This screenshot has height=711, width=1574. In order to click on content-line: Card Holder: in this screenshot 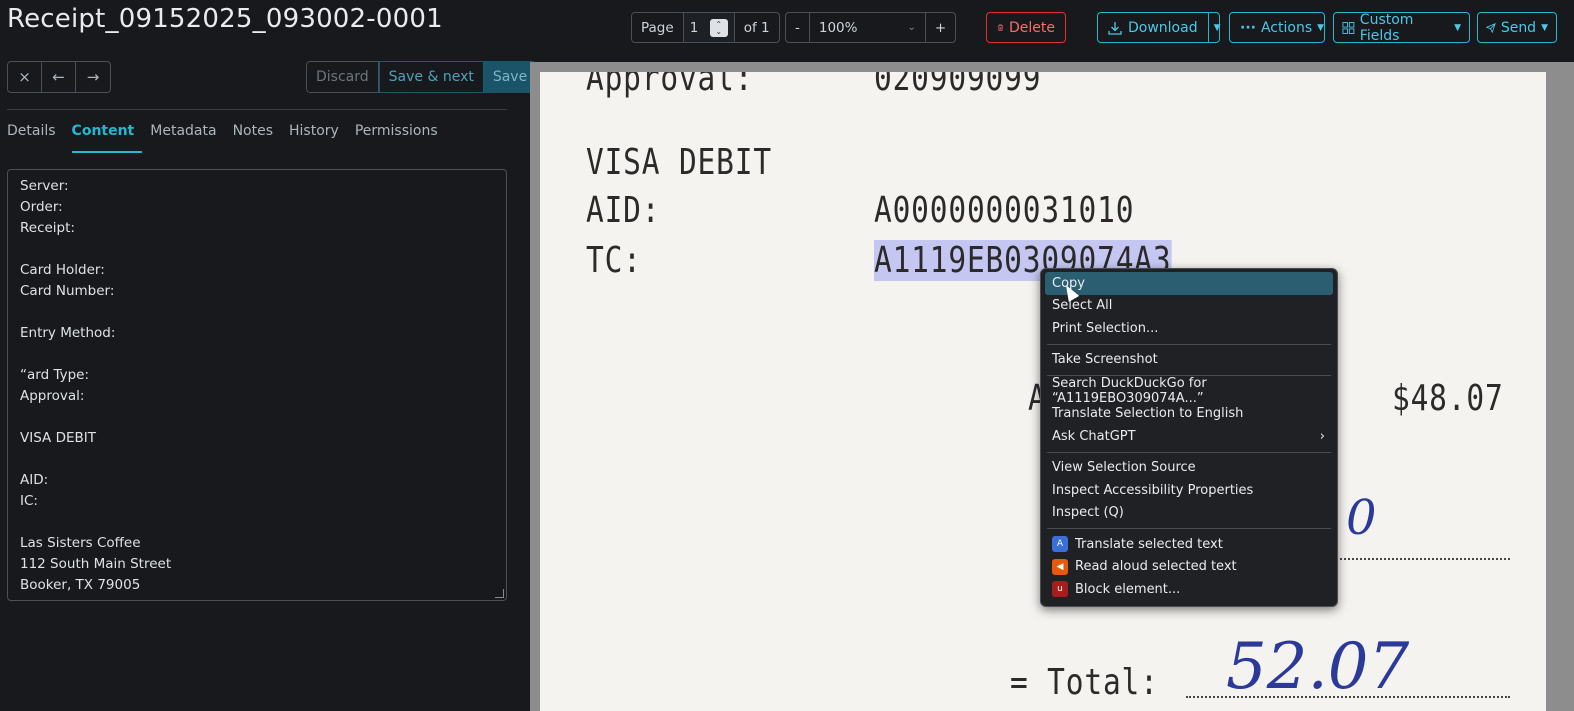, I will do `click(62, 270)`.